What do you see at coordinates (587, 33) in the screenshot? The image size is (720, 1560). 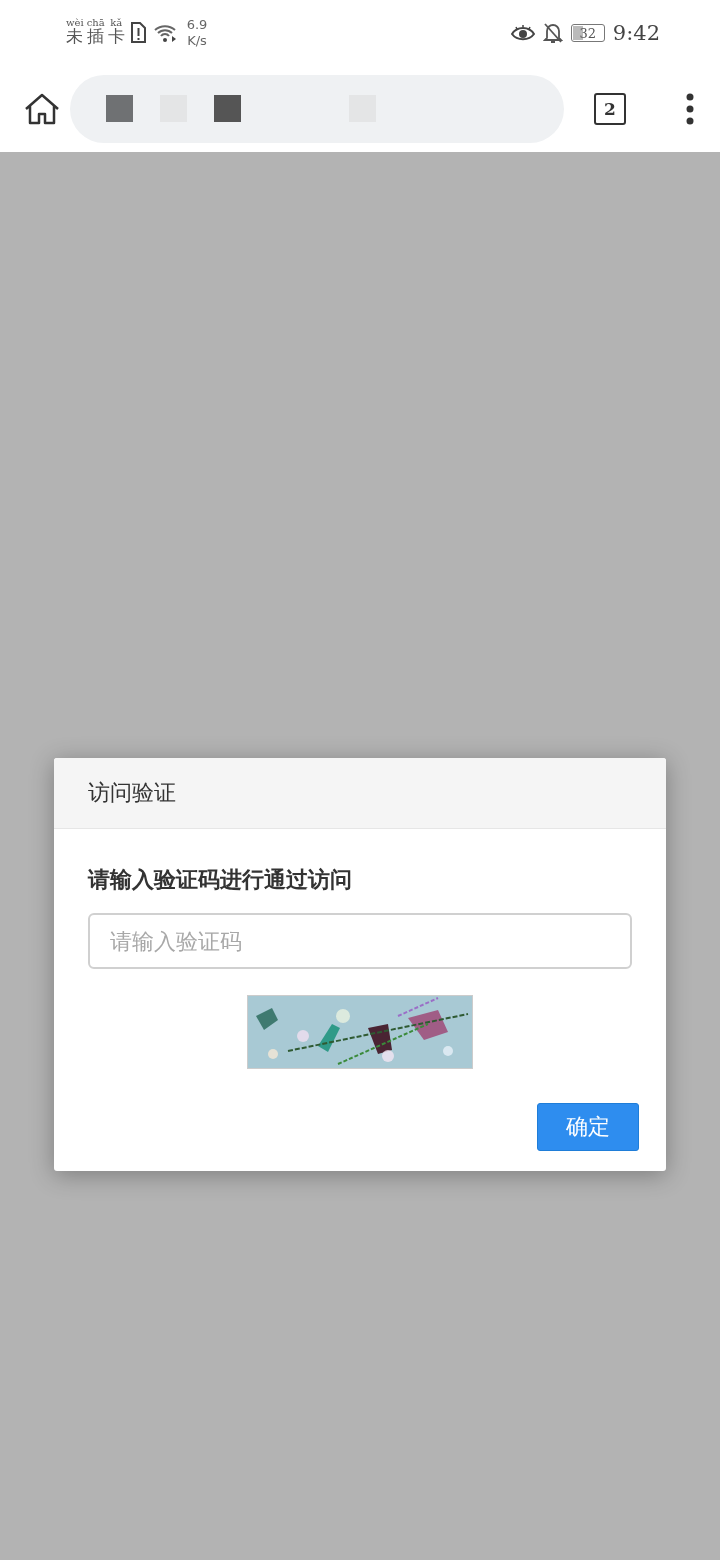 I see `battery-icon: 32` at bounding box center [587, 33].